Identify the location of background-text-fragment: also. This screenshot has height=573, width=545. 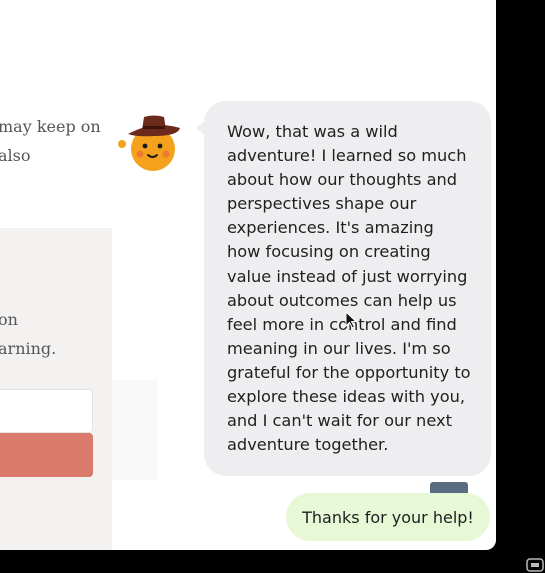
(15, 155).